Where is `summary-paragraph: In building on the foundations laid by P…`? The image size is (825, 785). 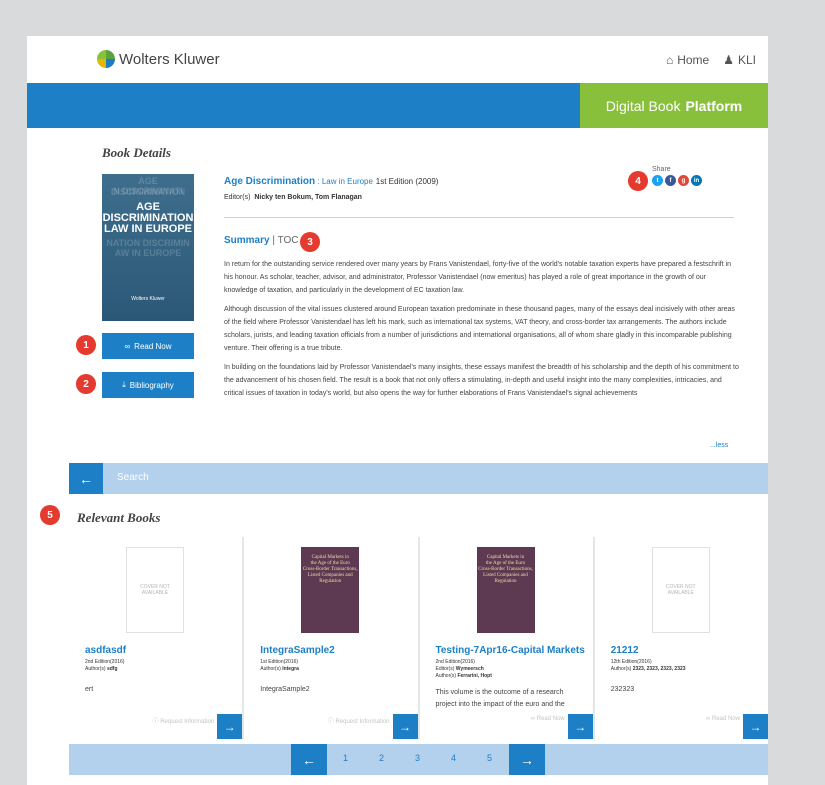 summary-paragraph: In building on the foundations laid by P… is located at coordinates (481, 380).